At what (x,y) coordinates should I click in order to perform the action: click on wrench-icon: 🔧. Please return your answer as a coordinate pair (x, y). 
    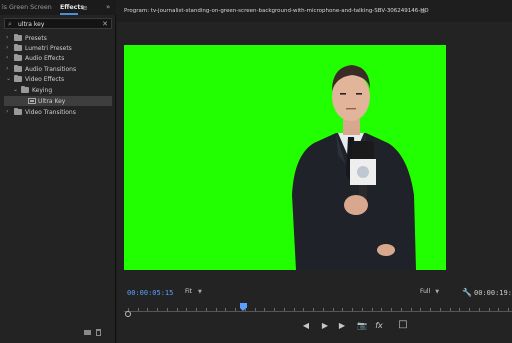
    Looking at the image, I should click on (467, 292).